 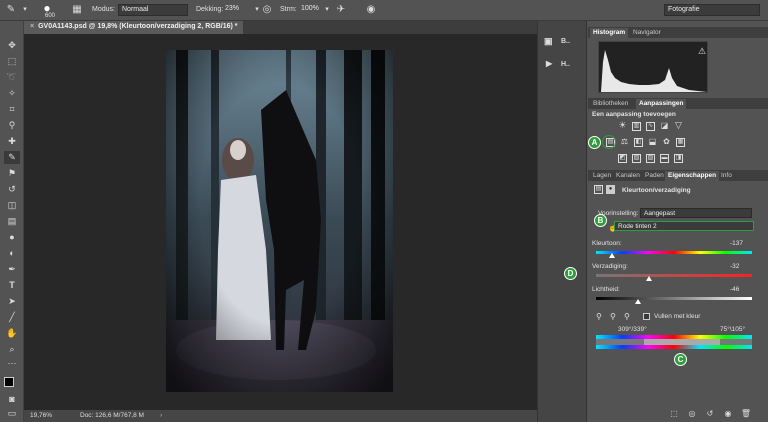 What do you see at coordinates (9, 382) in the screenshot?
I see `foreground-color-swatch` at bounding box center [9, 382].